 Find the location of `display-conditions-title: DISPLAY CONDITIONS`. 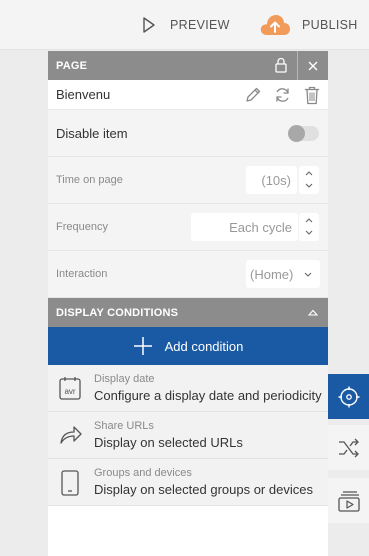

display-conditions-title: DISPLAY CONDITIONS is located at coordinates (117, 312).